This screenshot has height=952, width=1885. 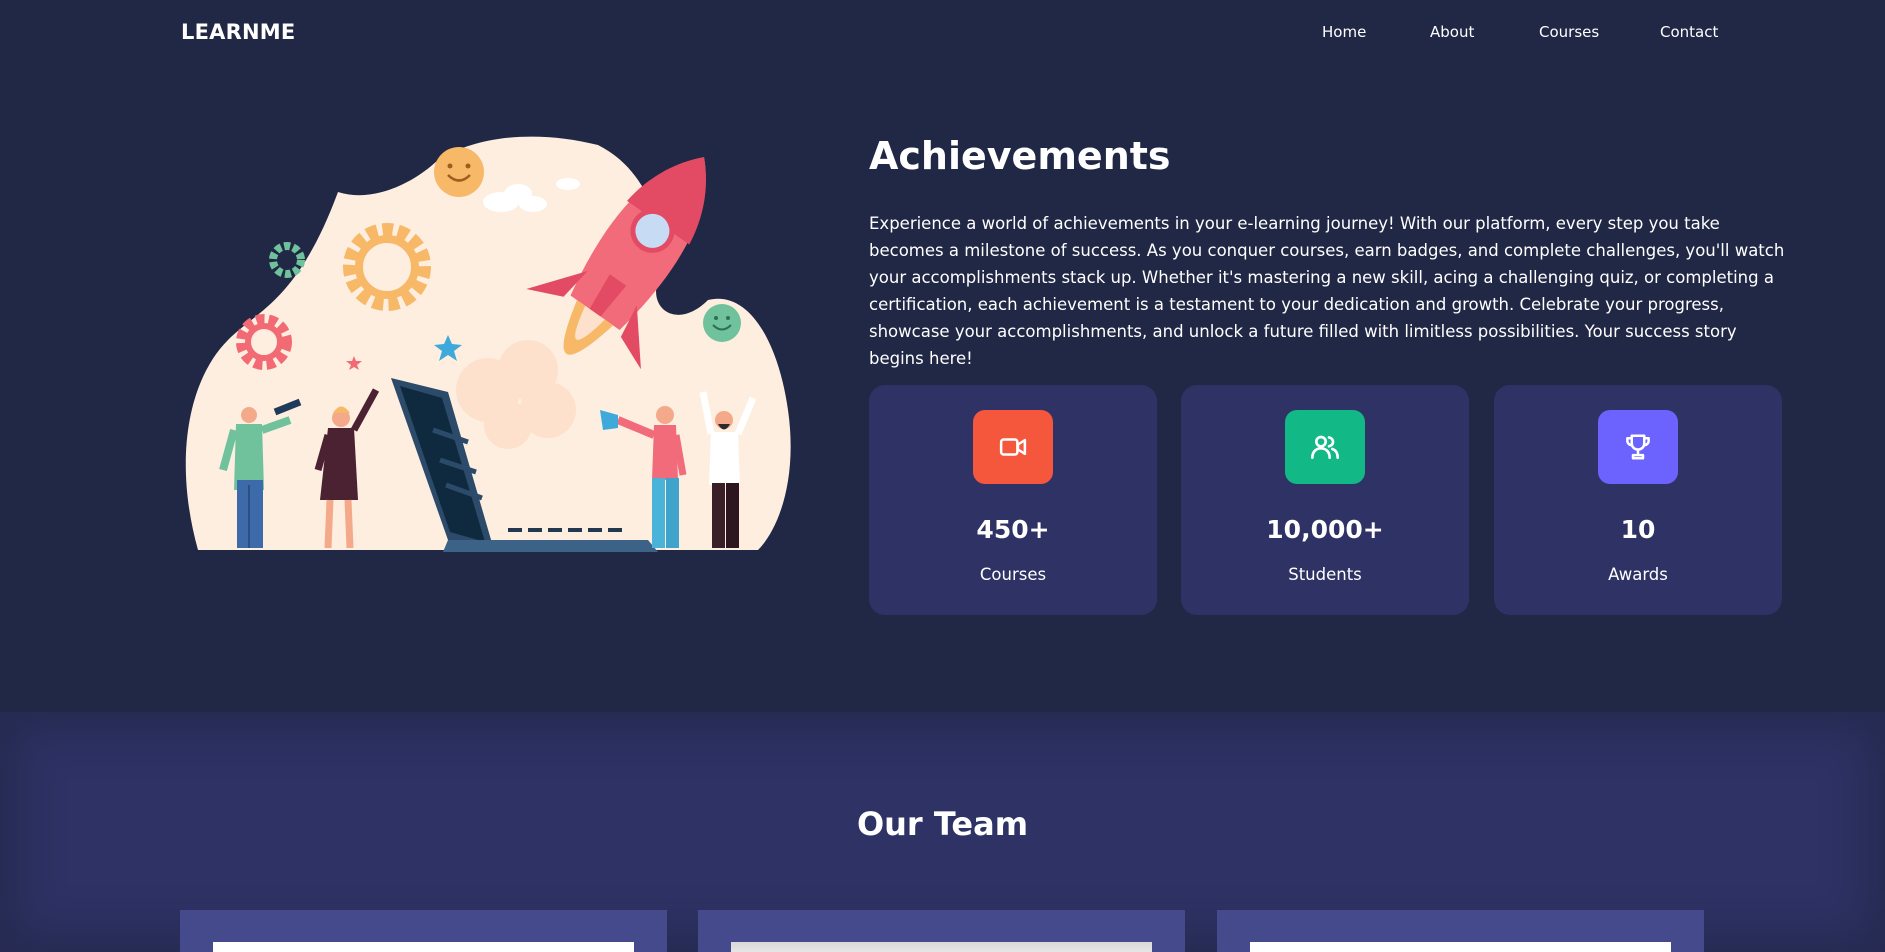 What do you see at coordinates (1452, 32) in the screenshot?
I see `nav-link-about: About` at bounding box center [1452, 32].